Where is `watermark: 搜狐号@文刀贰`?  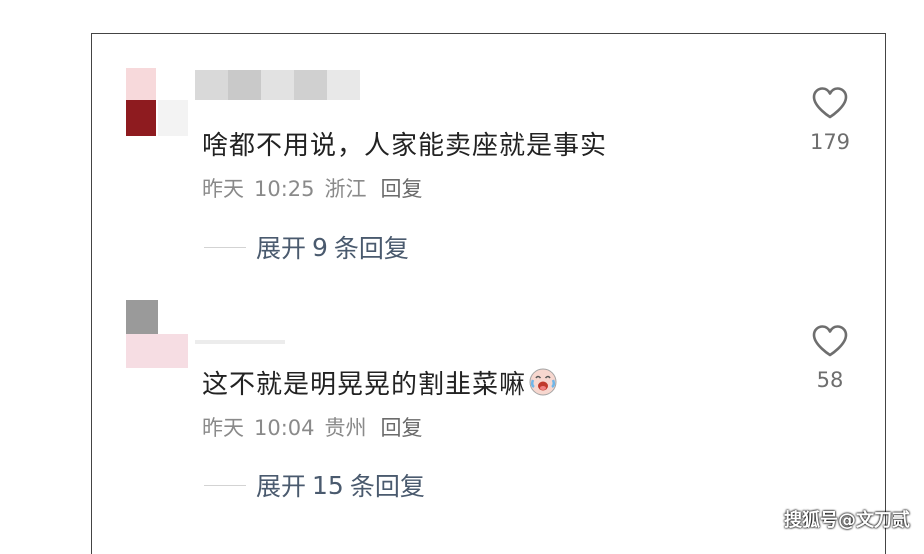 watermark: 搜狐号@文刀贰 is located at coordinates (847, 519).